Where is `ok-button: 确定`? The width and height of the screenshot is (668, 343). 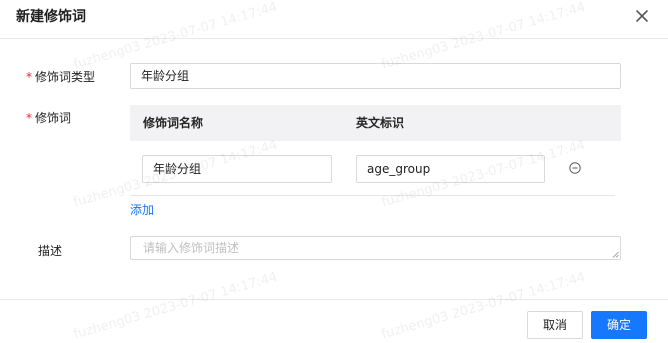 ok-button: 确定 is located at coordinates (619, 325).